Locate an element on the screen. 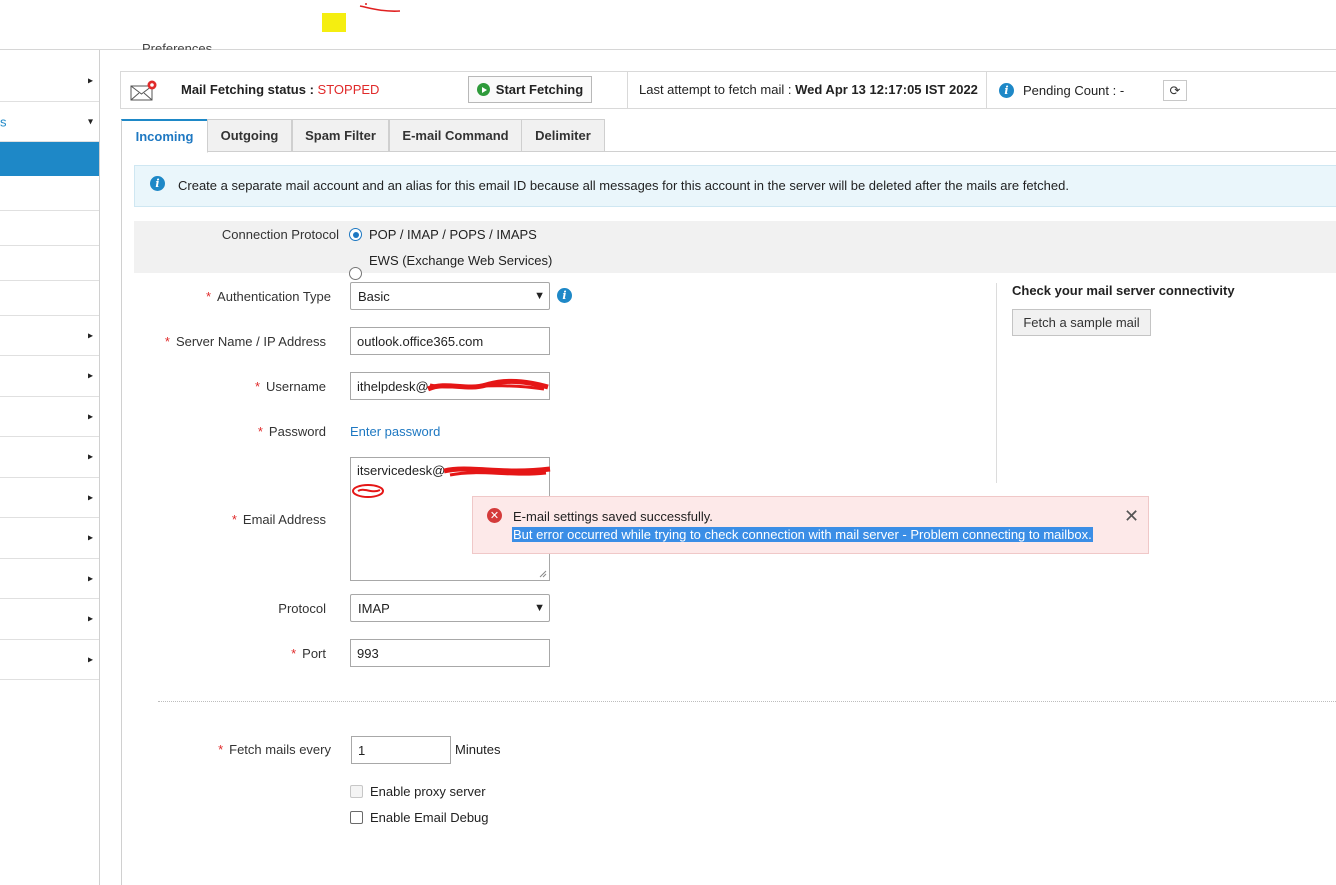 This screenshot has width=1336, height=885. port-label-text: Port is located at coordinates (314, 653).